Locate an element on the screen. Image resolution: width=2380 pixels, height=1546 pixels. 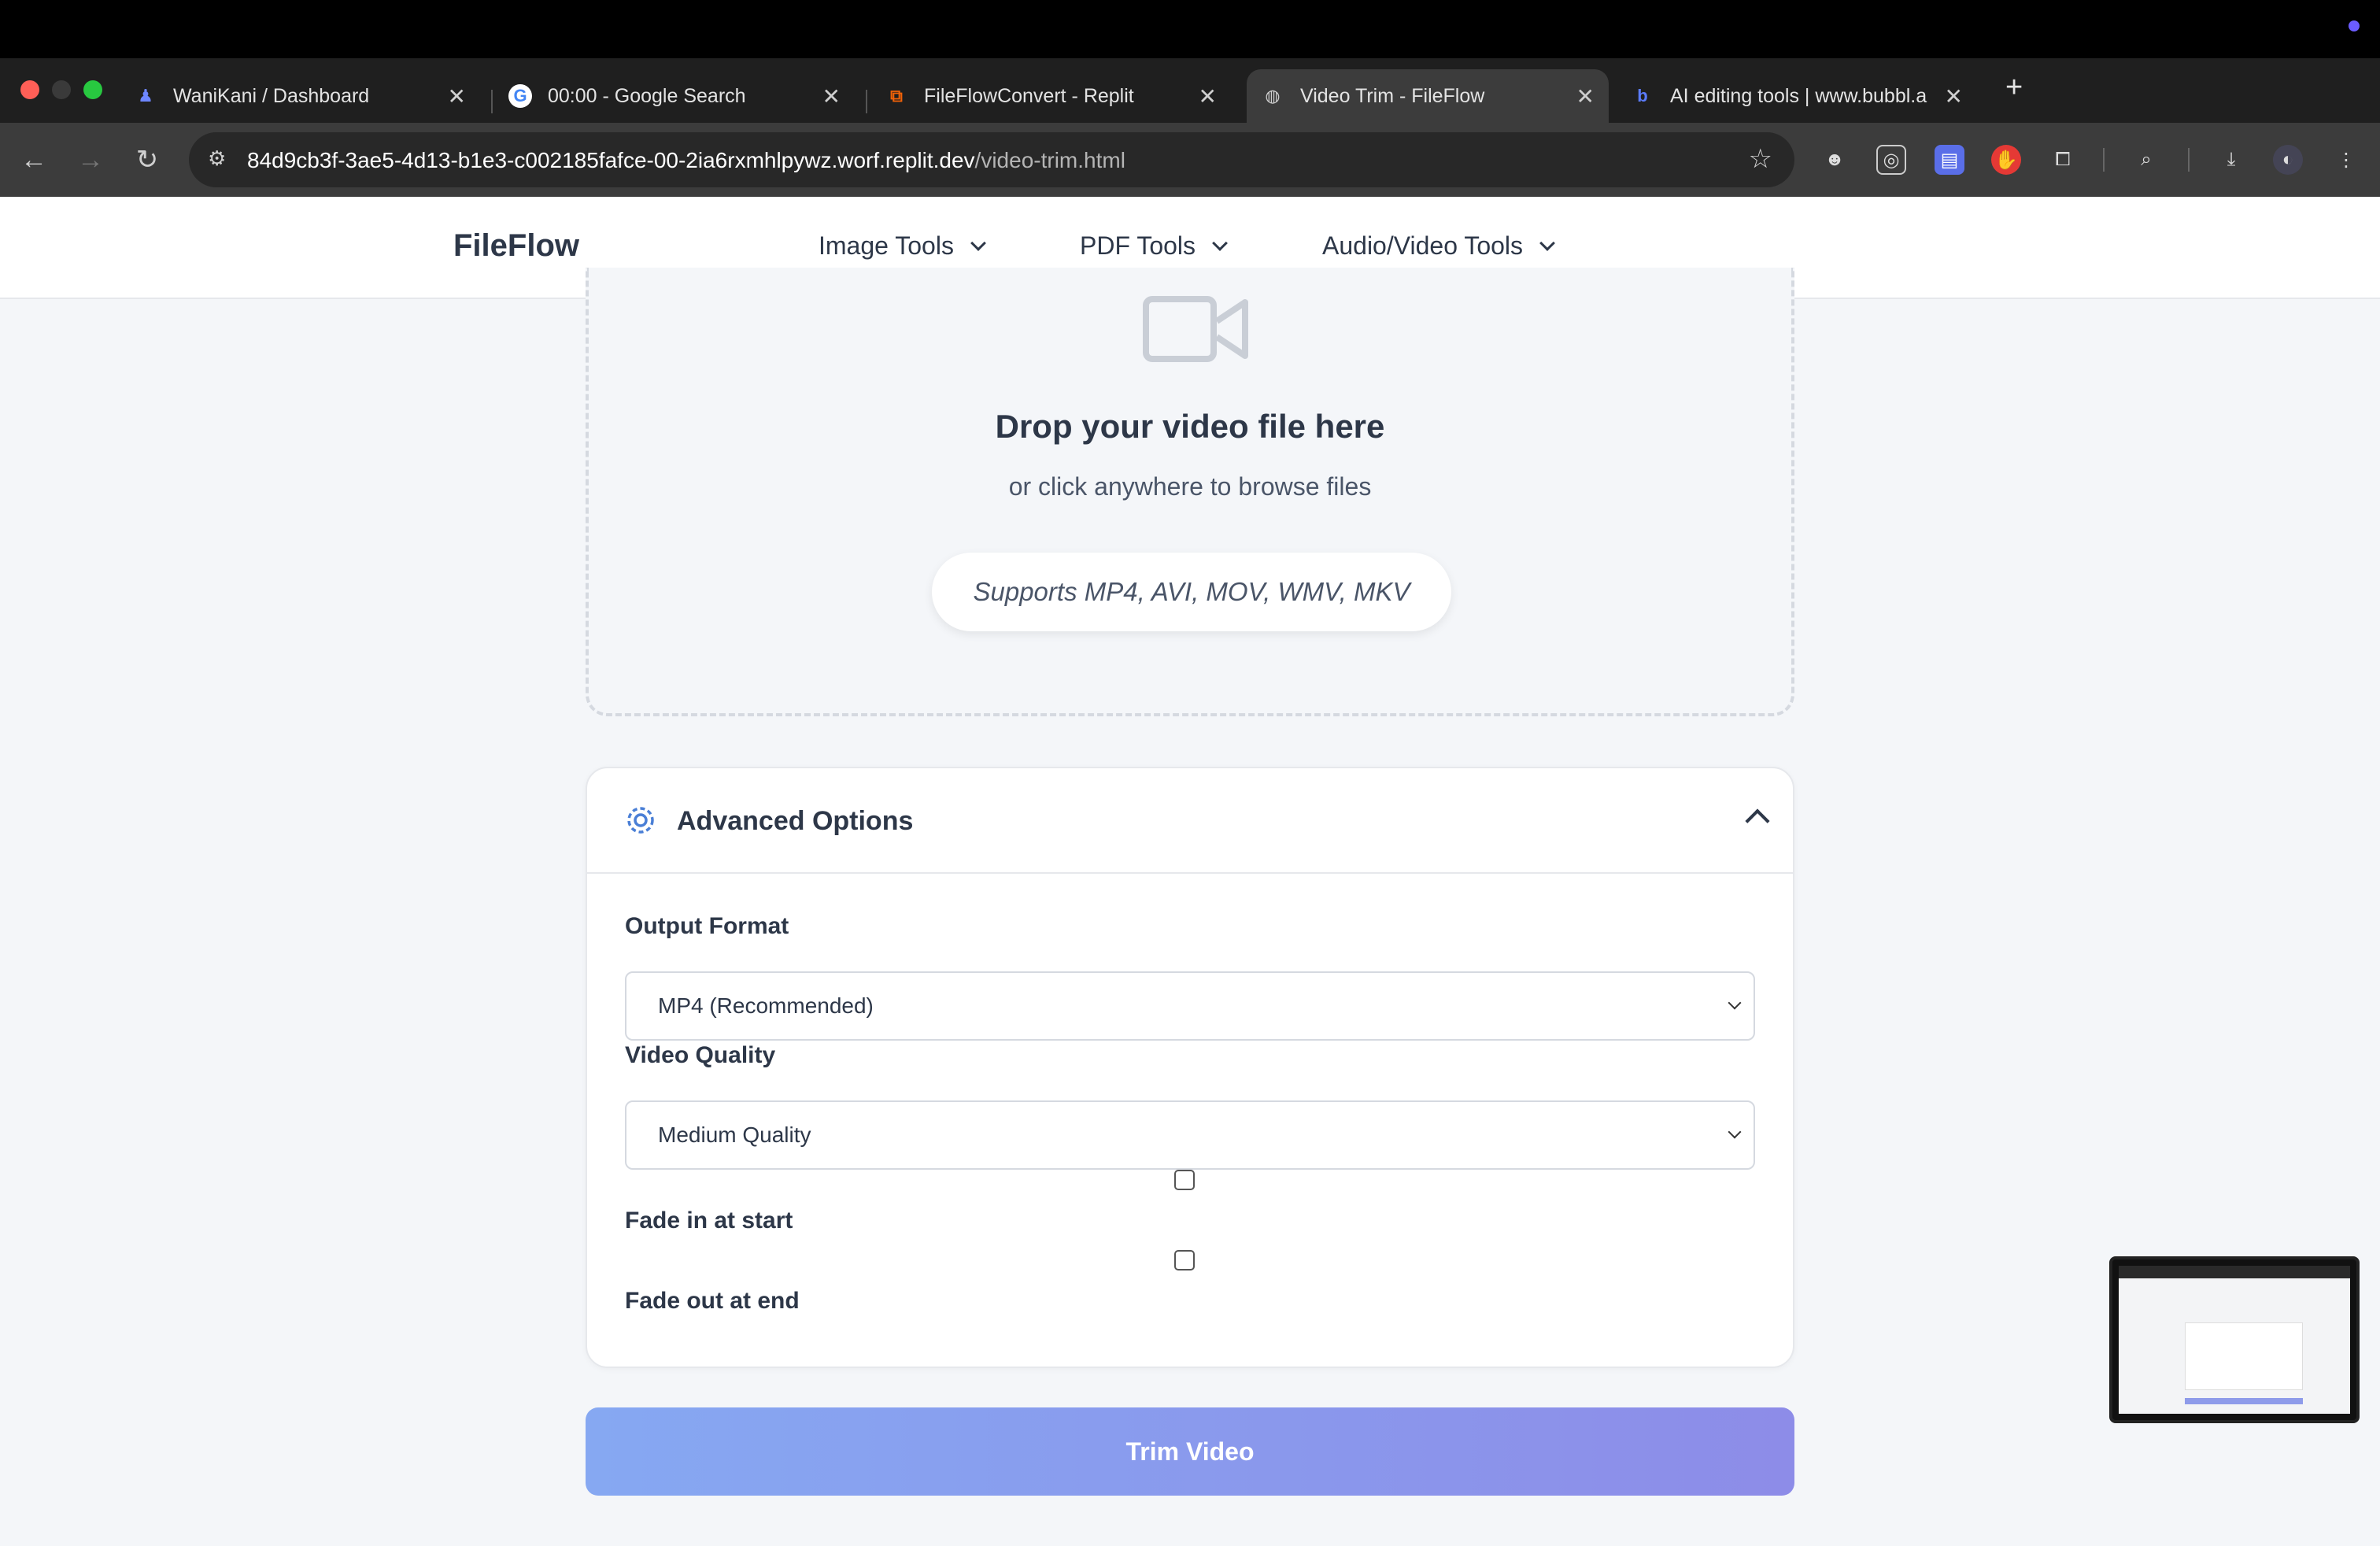
status-dot-icon is located at coordinates (2354, 26).